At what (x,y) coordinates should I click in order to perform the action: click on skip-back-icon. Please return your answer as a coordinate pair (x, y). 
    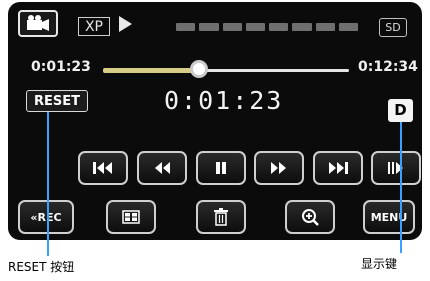
    Looking at the image, I should click on (102, 168).